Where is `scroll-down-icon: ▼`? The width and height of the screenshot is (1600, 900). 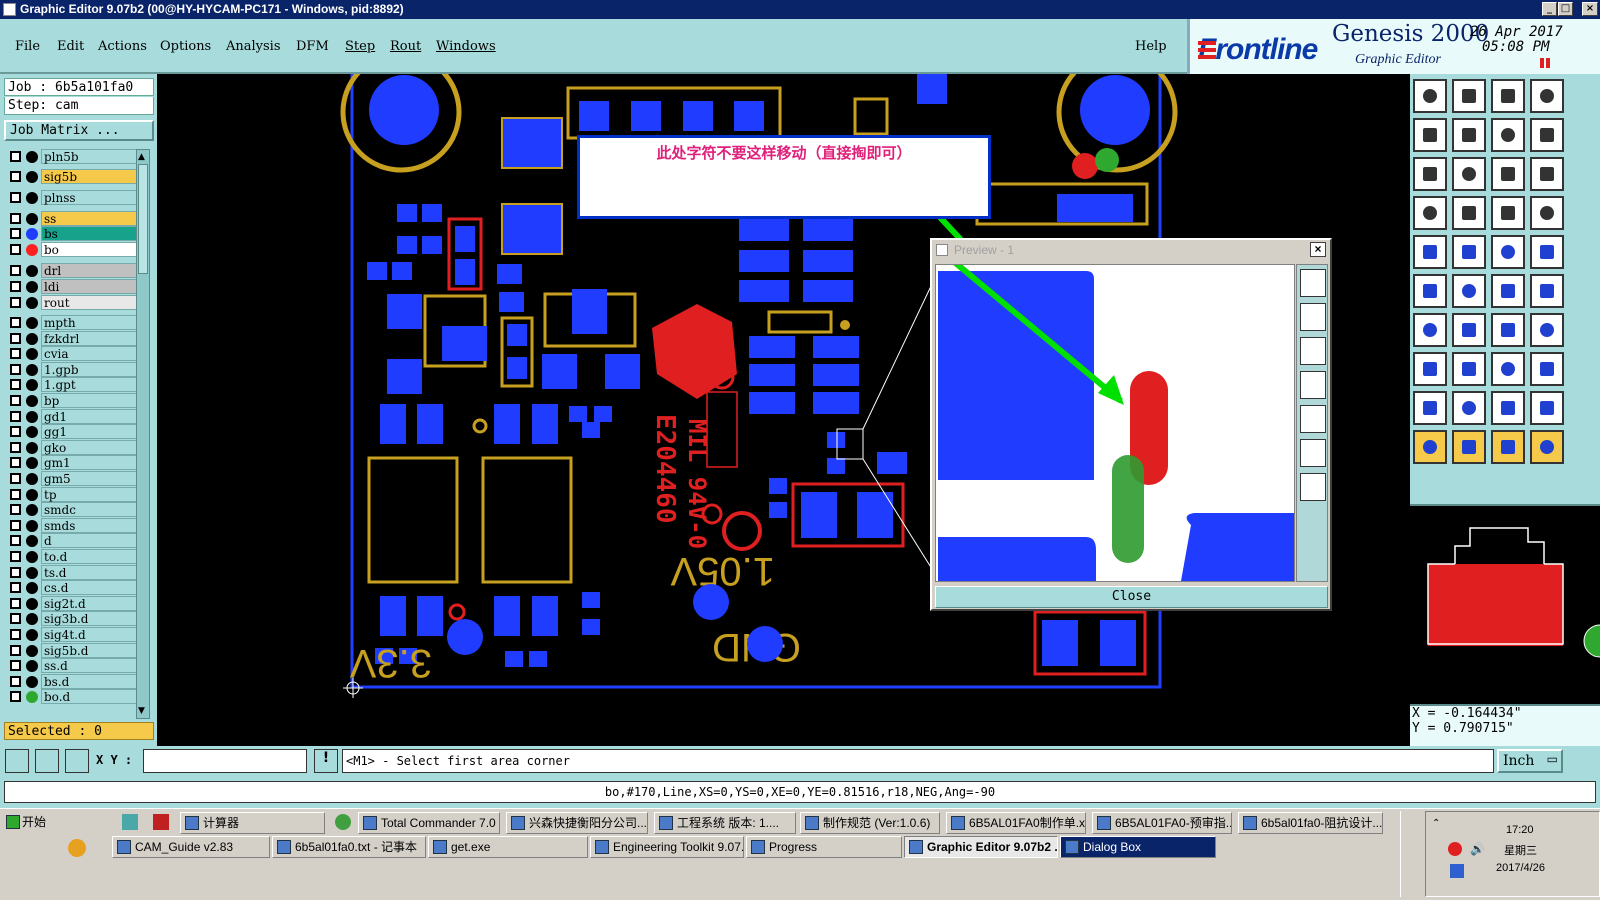
scroll-down-icon: ▼ is located at coordinates (143, 711).